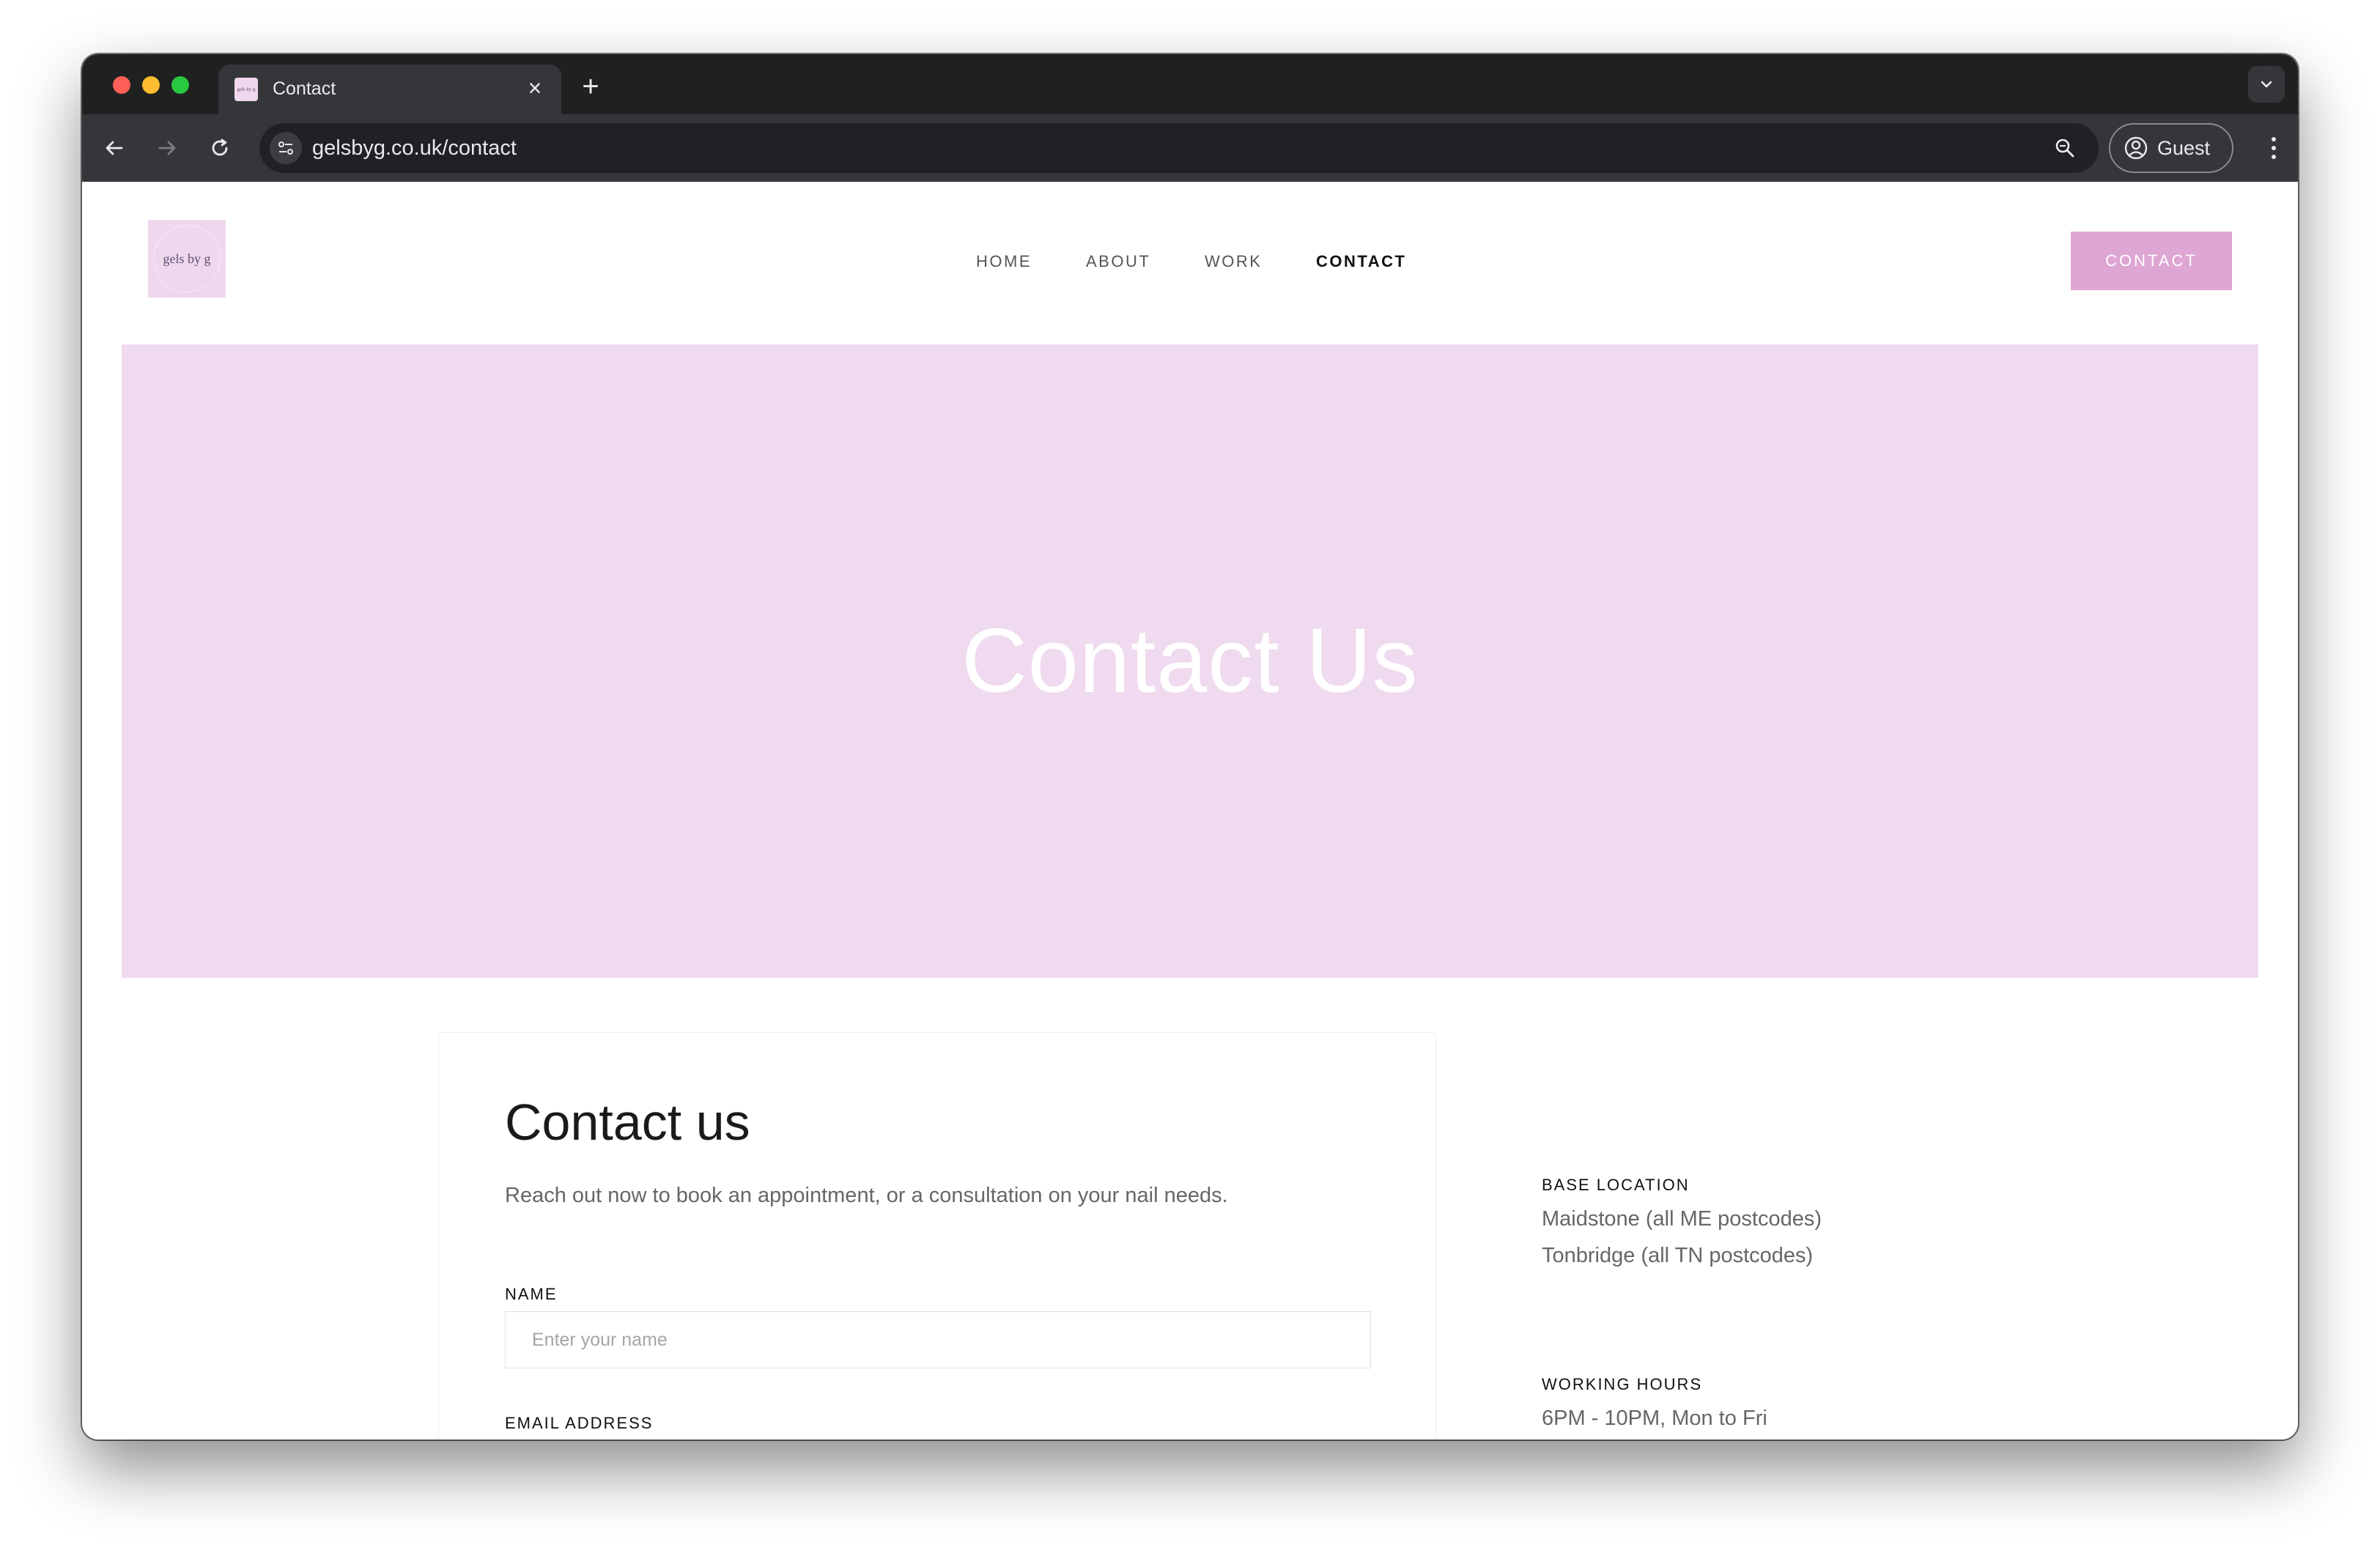  I want to click on browser-toolbar: gelsbyg.co.uk/contact Guest, so click(1190, 148).